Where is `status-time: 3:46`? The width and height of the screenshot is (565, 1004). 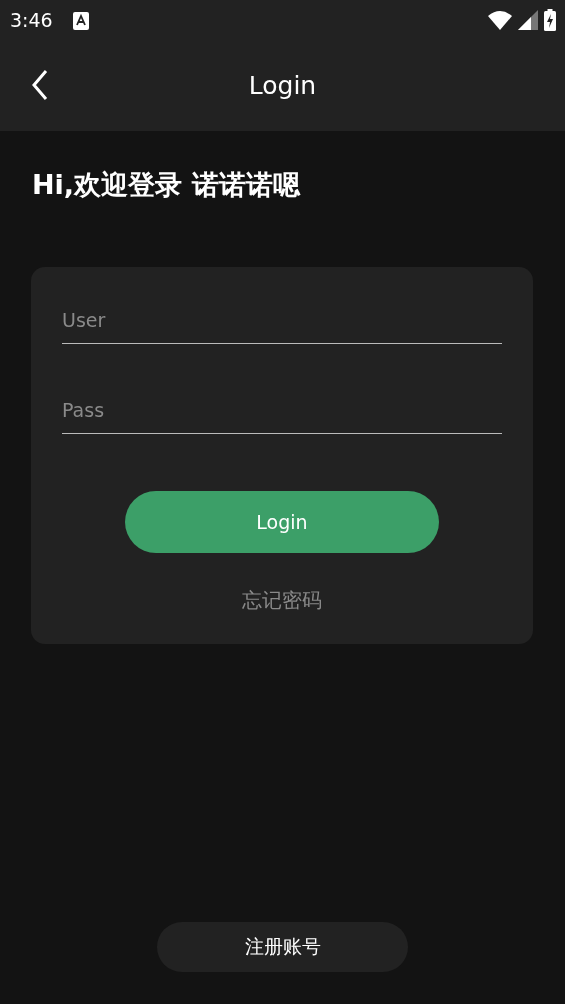 status-time: 3:46 is located at coordinates (31, 20).